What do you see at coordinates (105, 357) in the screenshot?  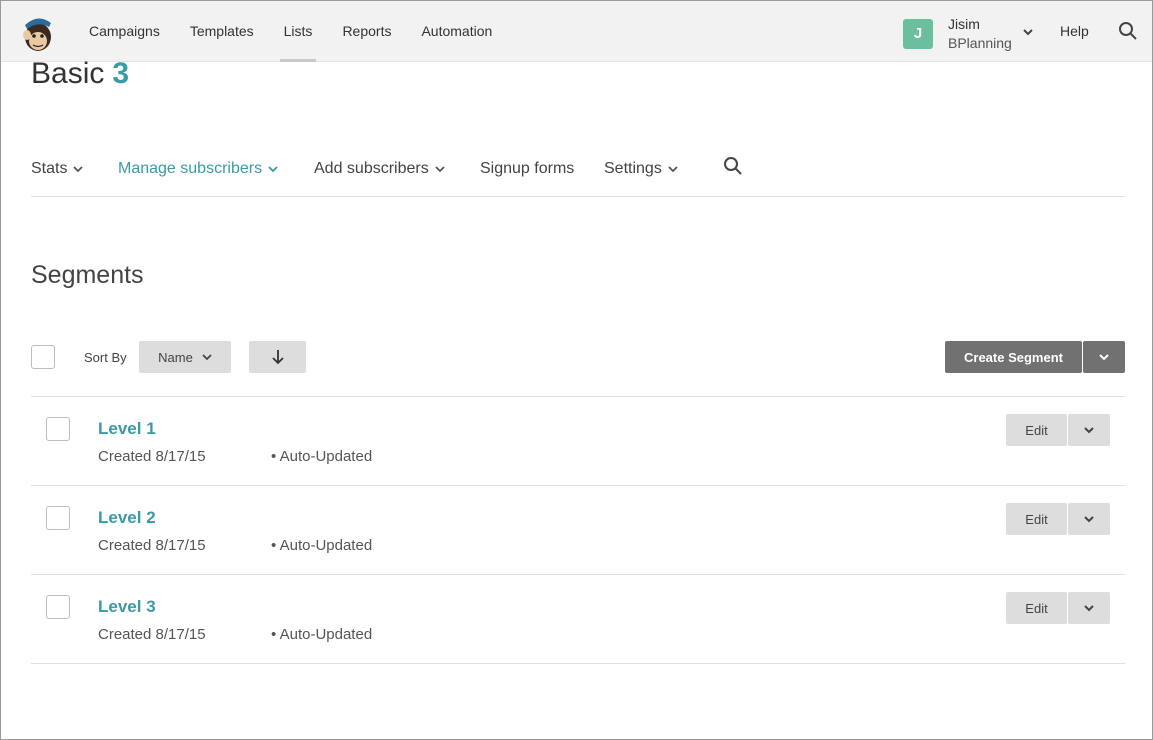 I see `sort-by-label: Sort By` at bounding box center [105, 357].